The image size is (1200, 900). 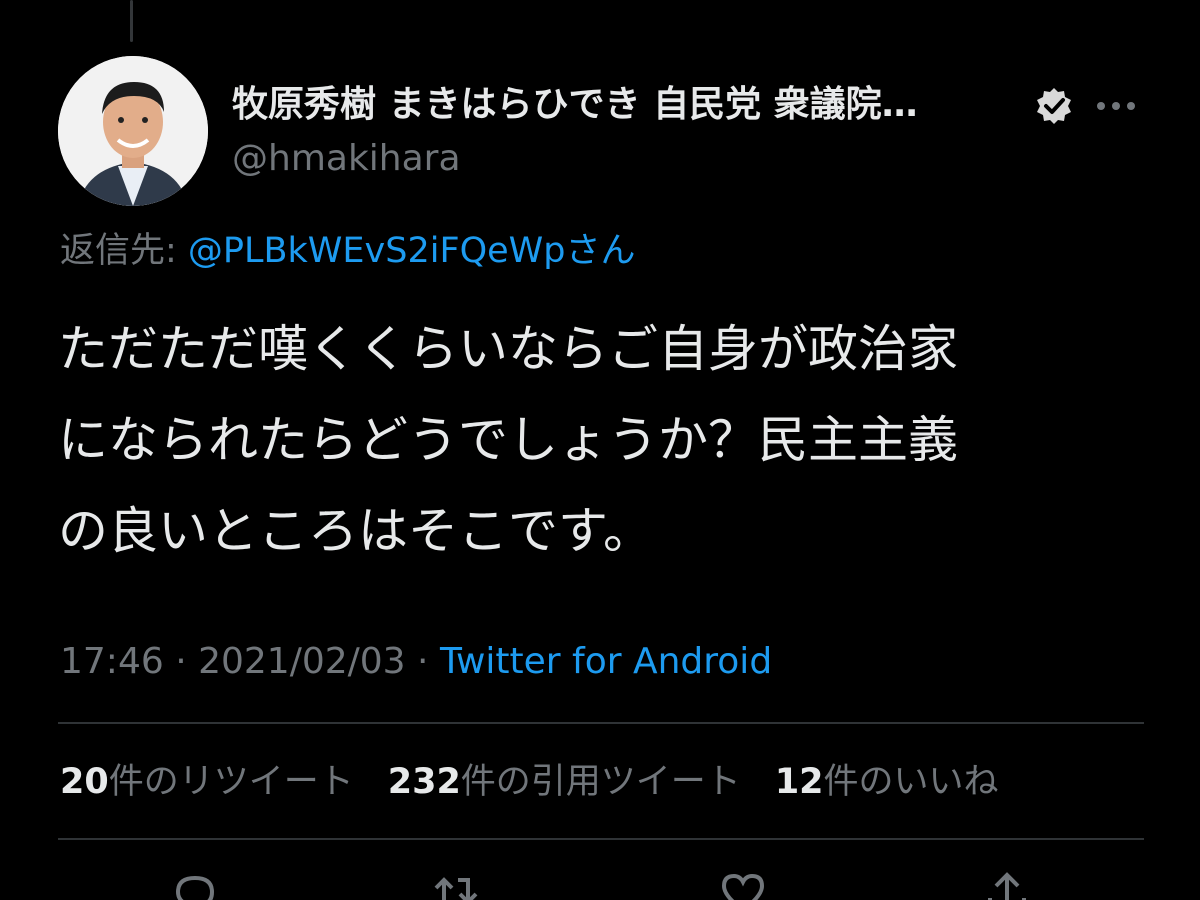 I want to click on retweet-button, so click(x=455, y=881).